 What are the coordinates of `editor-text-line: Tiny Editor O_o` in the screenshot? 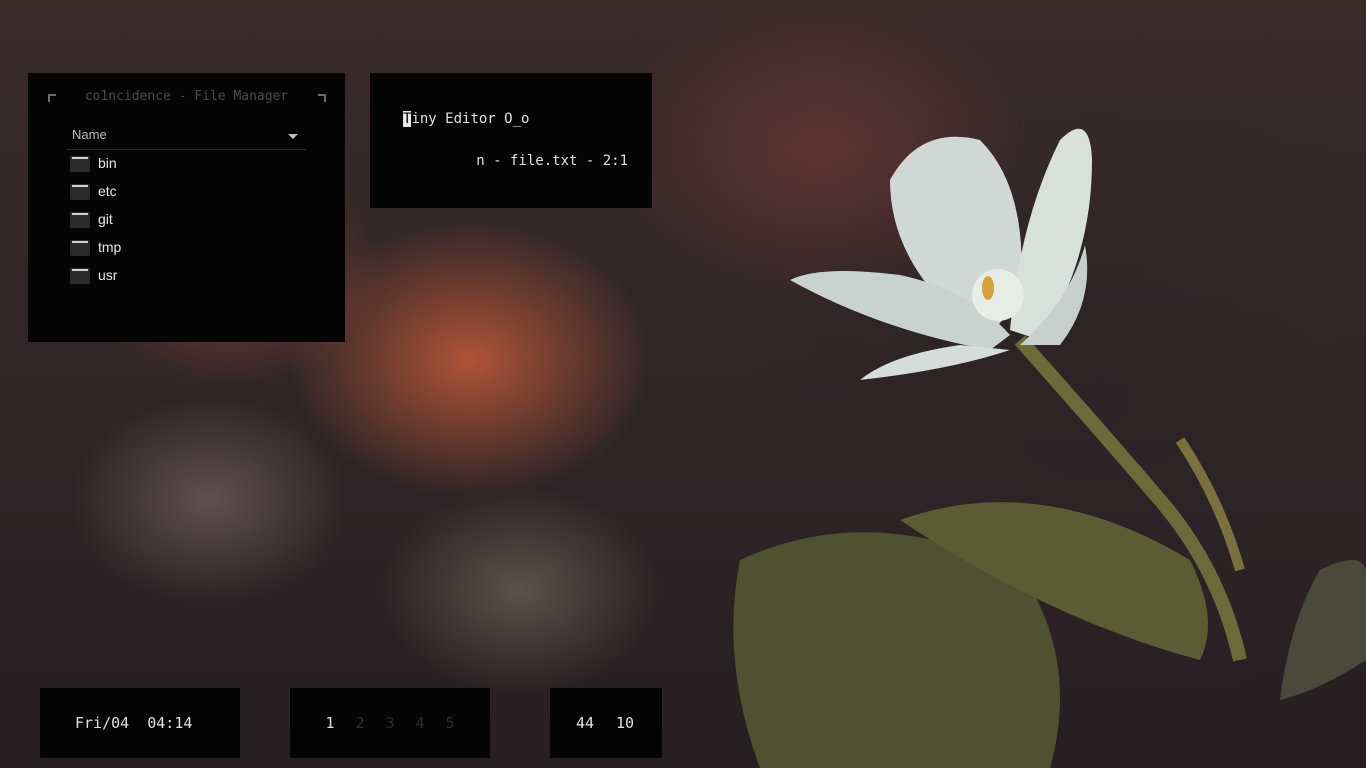 It's located at (466, 119).